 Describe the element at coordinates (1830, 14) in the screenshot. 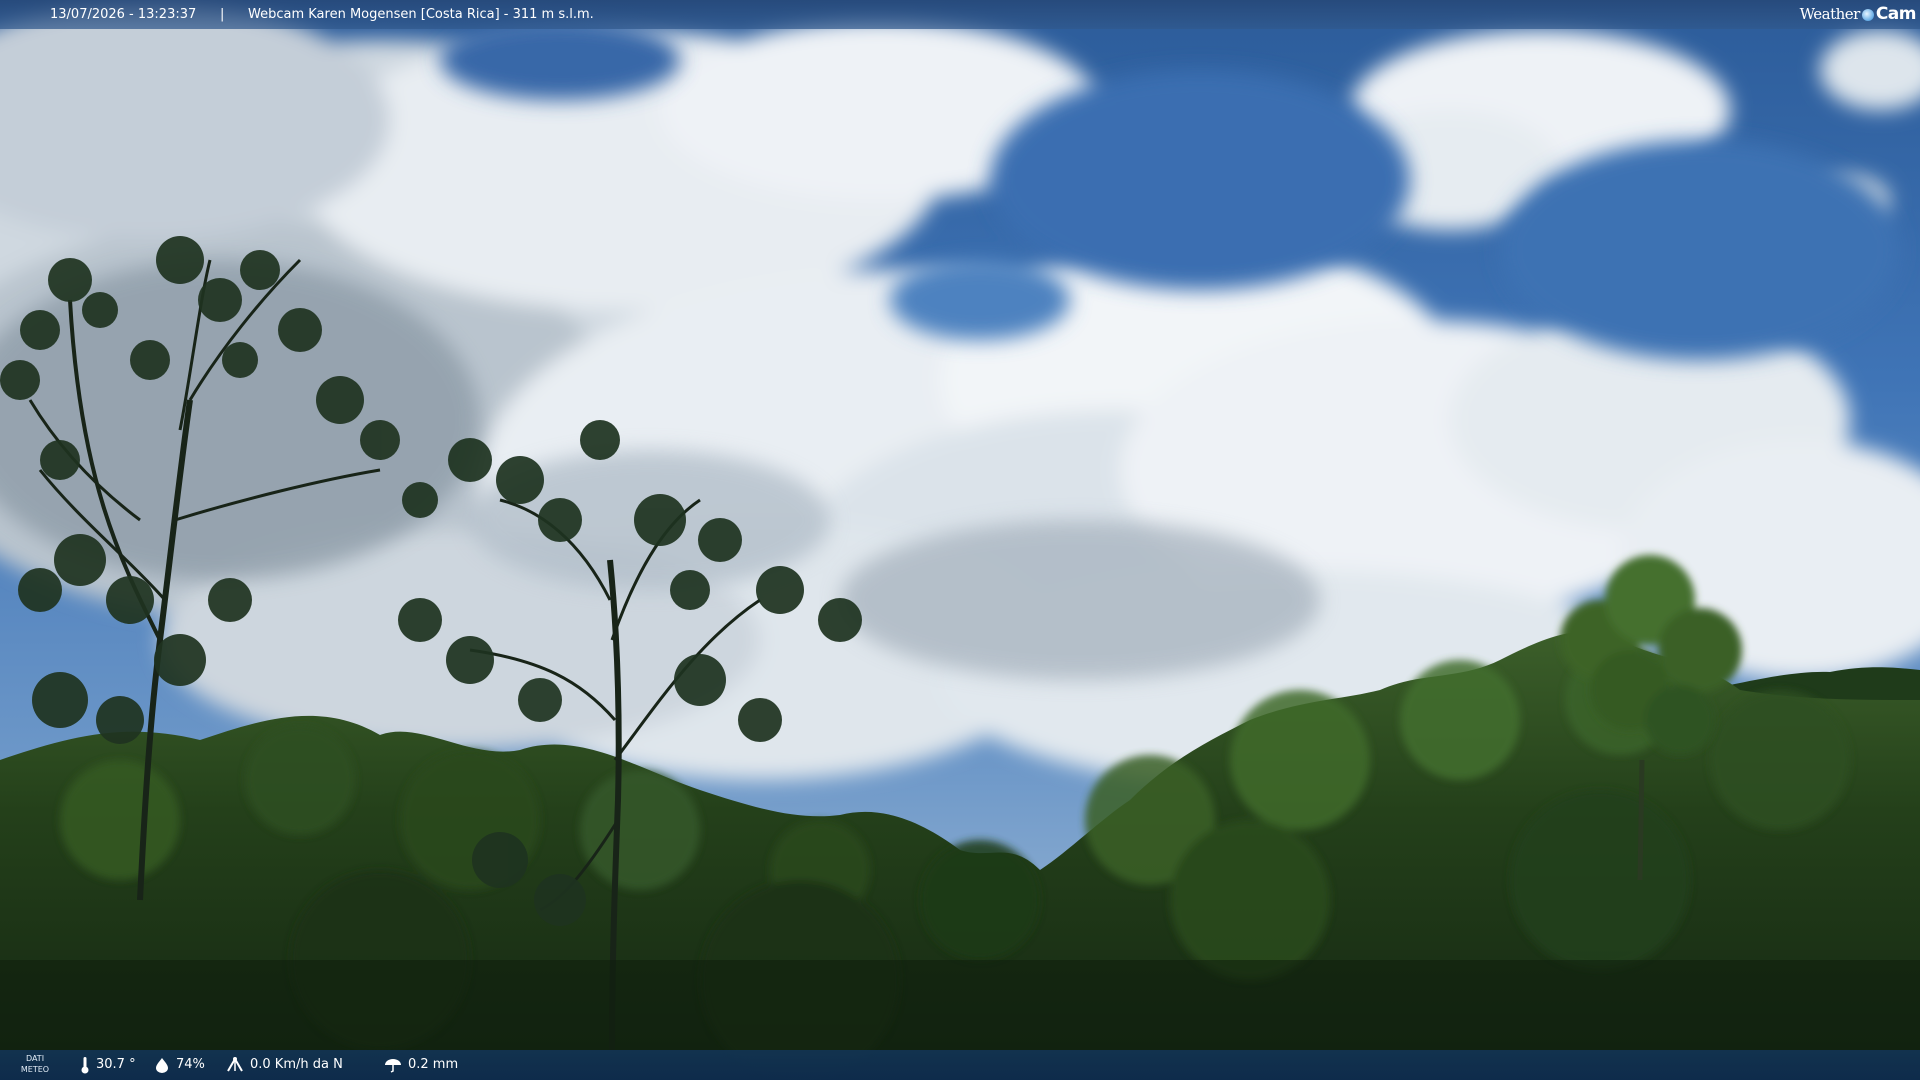

I see `logo-weather-text: Weather` at that location.